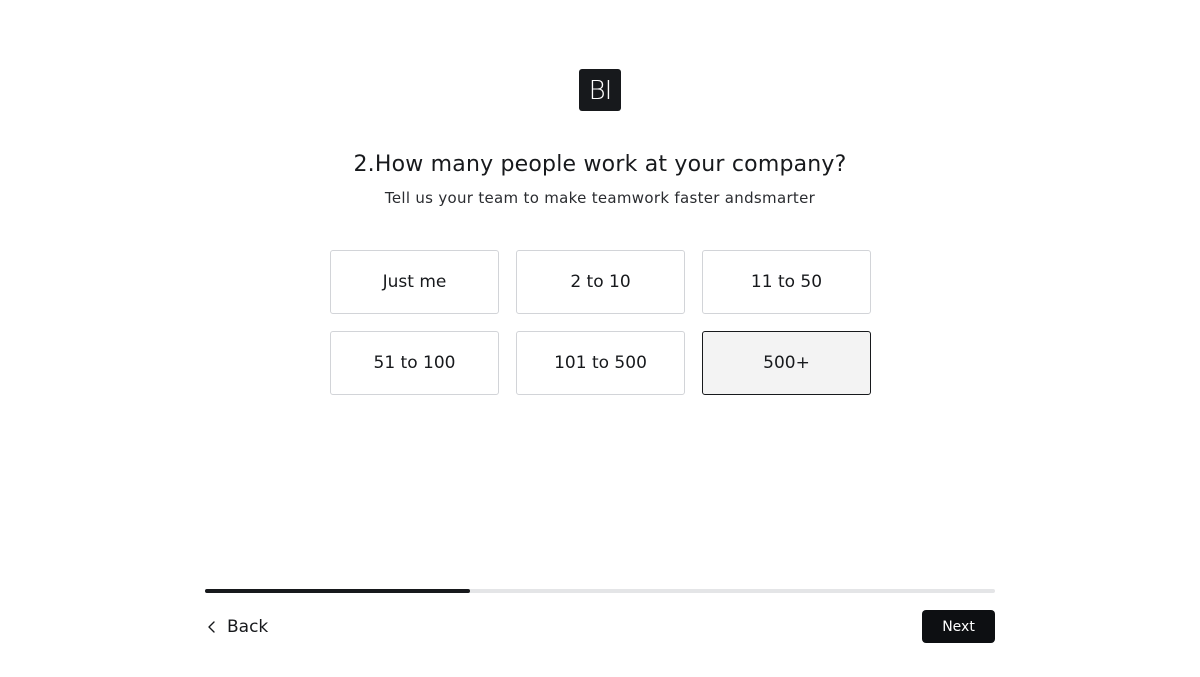 This screenshot has width=1200, height=677. I want to click on progress-bar, so click(600, 591).